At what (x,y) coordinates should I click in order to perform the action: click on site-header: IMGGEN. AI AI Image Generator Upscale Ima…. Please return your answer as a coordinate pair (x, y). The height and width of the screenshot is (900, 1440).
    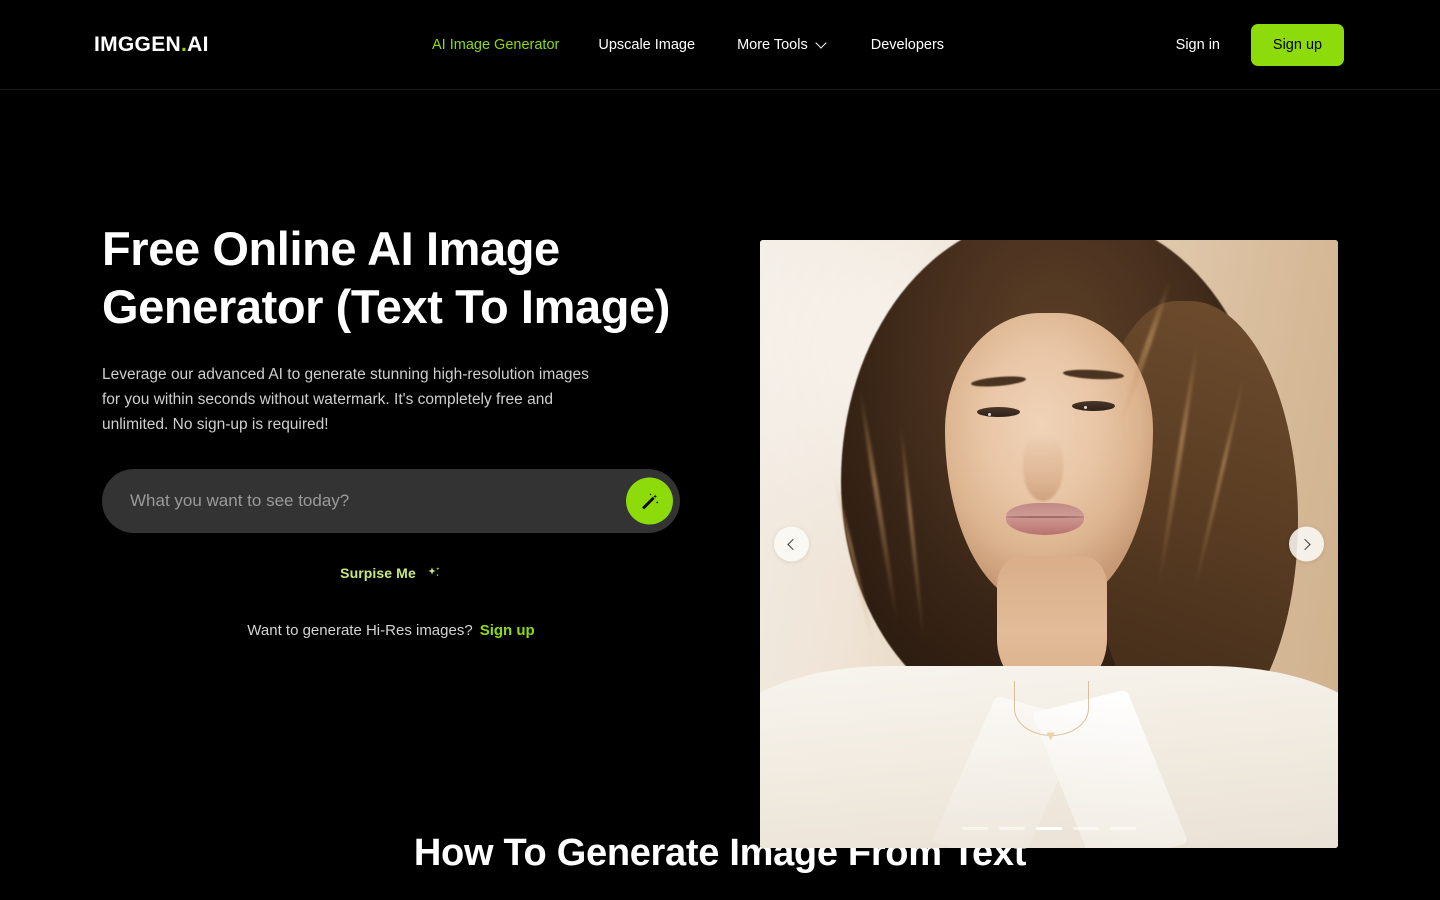
    Looking at the image, I should click on (720, 45).